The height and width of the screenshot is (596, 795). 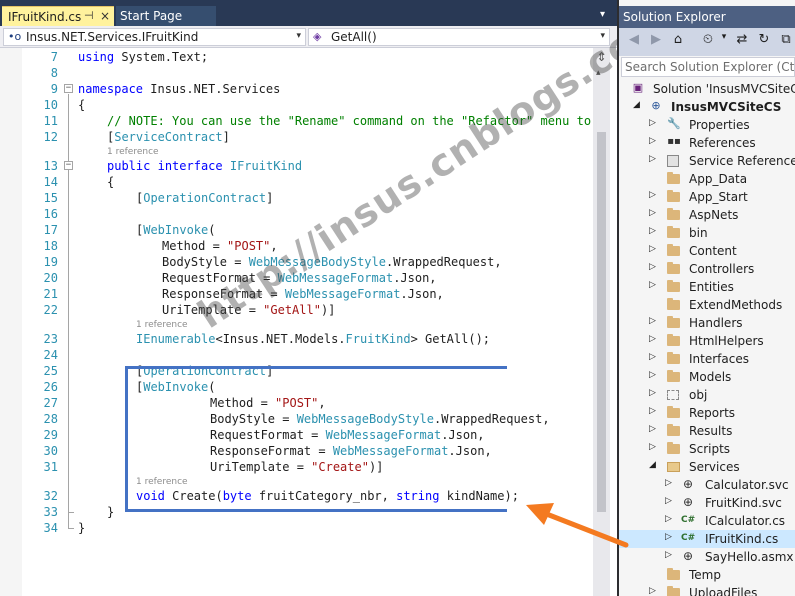 I want to click on tree-item: ExtendMethods, so click(x=707, y=305).